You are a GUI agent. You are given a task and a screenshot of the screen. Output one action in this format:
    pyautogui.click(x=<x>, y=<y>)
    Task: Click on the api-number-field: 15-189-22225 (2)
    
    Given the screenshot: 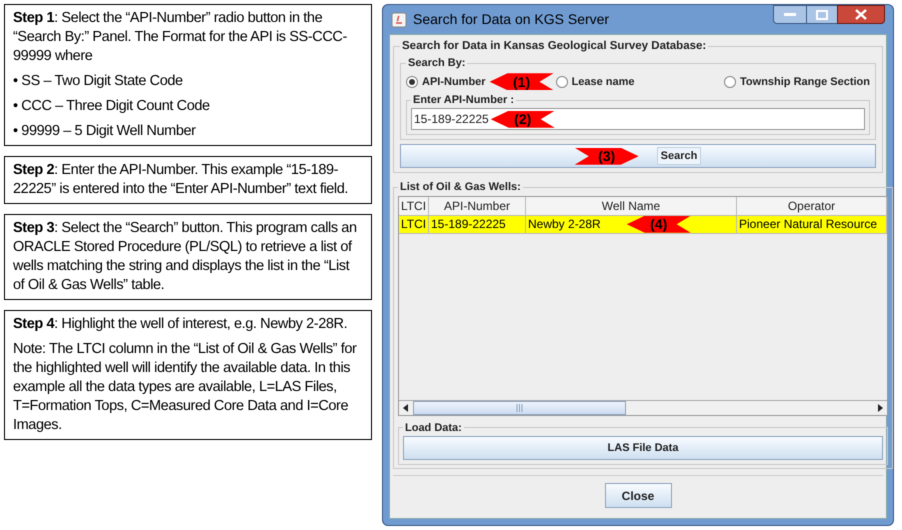 What is the action you would take?
    pyautogui.click(x=638, y=119)
    